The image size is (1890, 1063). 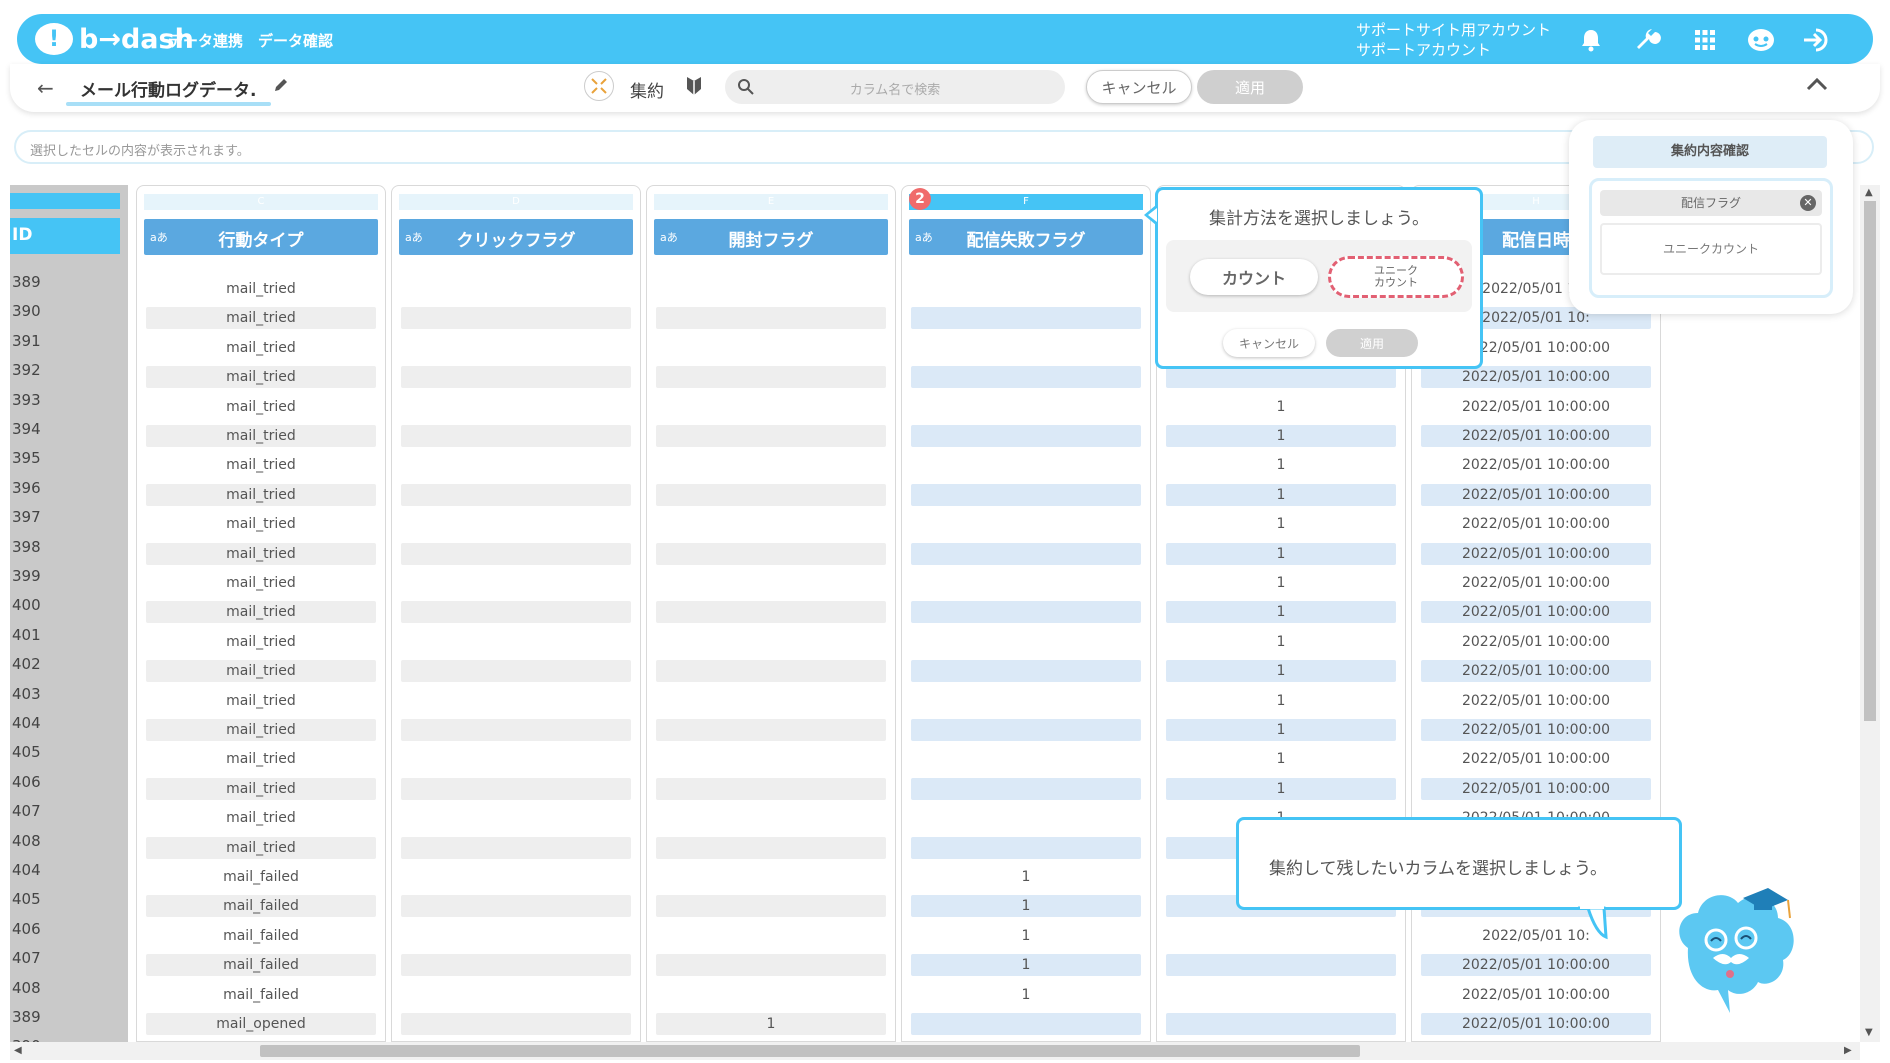 What do you see at coordinates (65, 816) in the screenshot?
I see `id-cell: 407` at bounding box center [65, 816].